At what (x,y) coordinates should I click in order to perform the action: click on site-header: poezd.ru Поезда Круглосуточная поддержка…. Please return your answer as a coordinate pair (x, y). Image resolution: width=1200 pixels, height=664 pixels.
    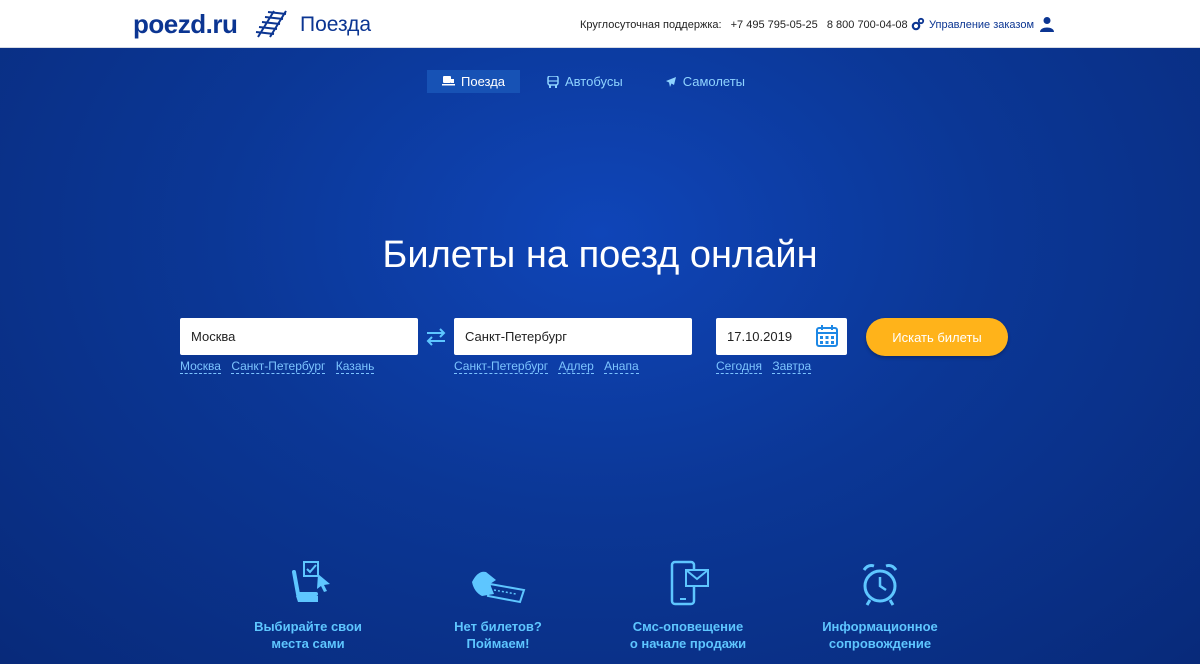
    Looking at the image, I should click on (600, 24).